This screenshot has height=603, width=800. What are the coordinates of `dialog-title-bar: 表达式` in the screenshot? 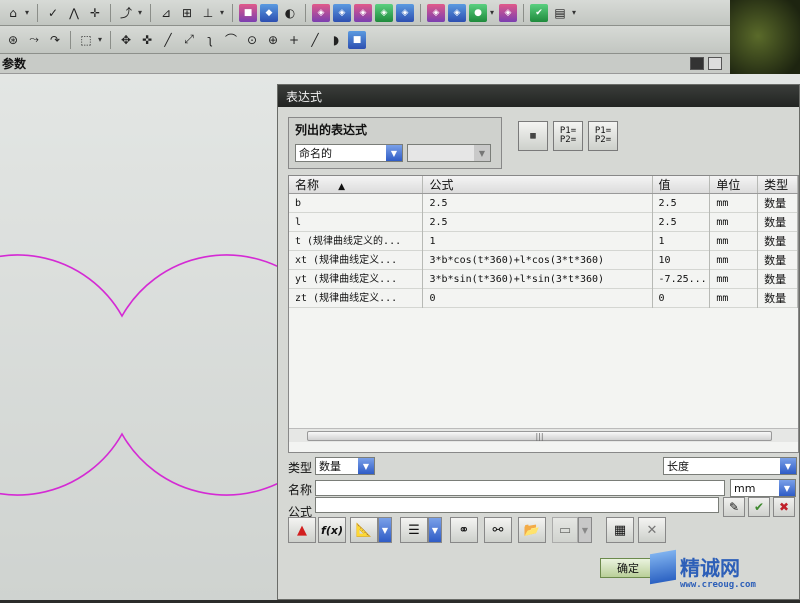 It's located at (538, 96).